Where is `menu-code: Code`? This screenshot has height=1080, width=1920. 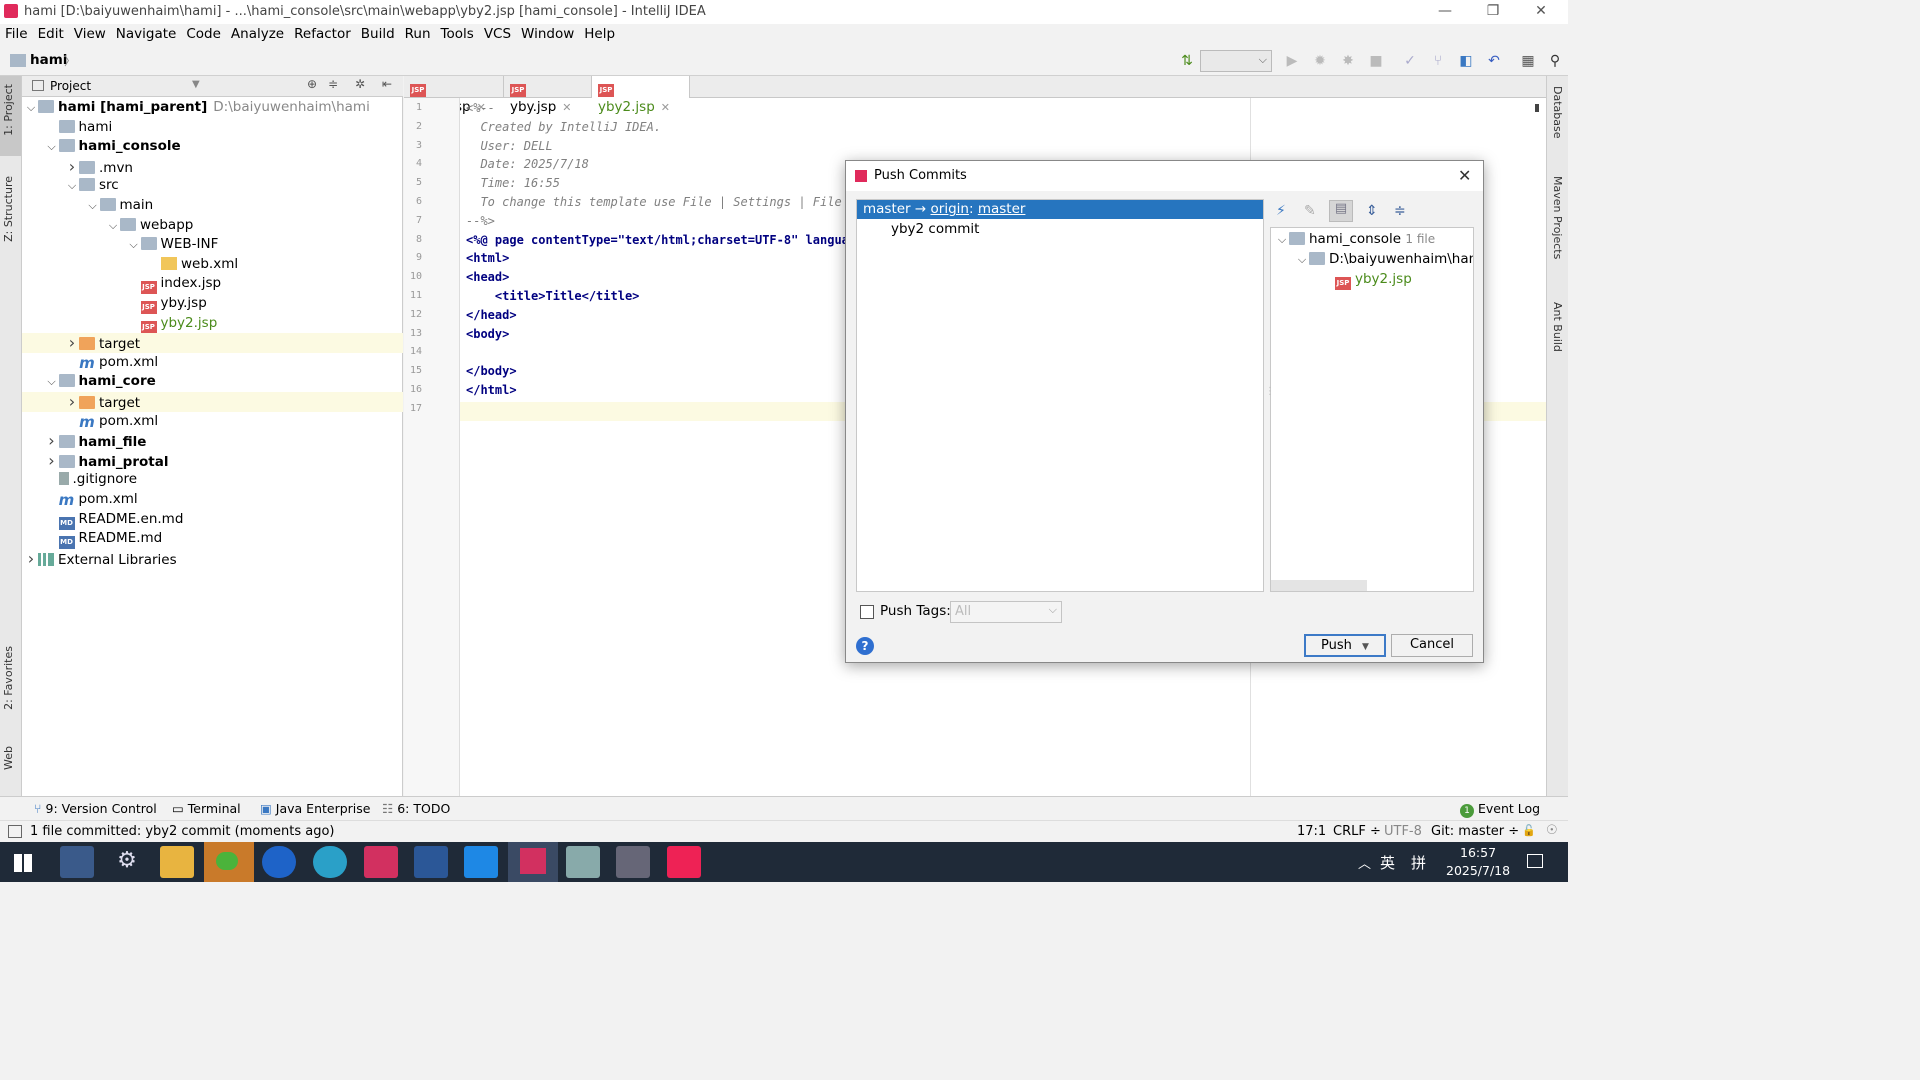 menu-code: Code is located at coordinates (203, 33).